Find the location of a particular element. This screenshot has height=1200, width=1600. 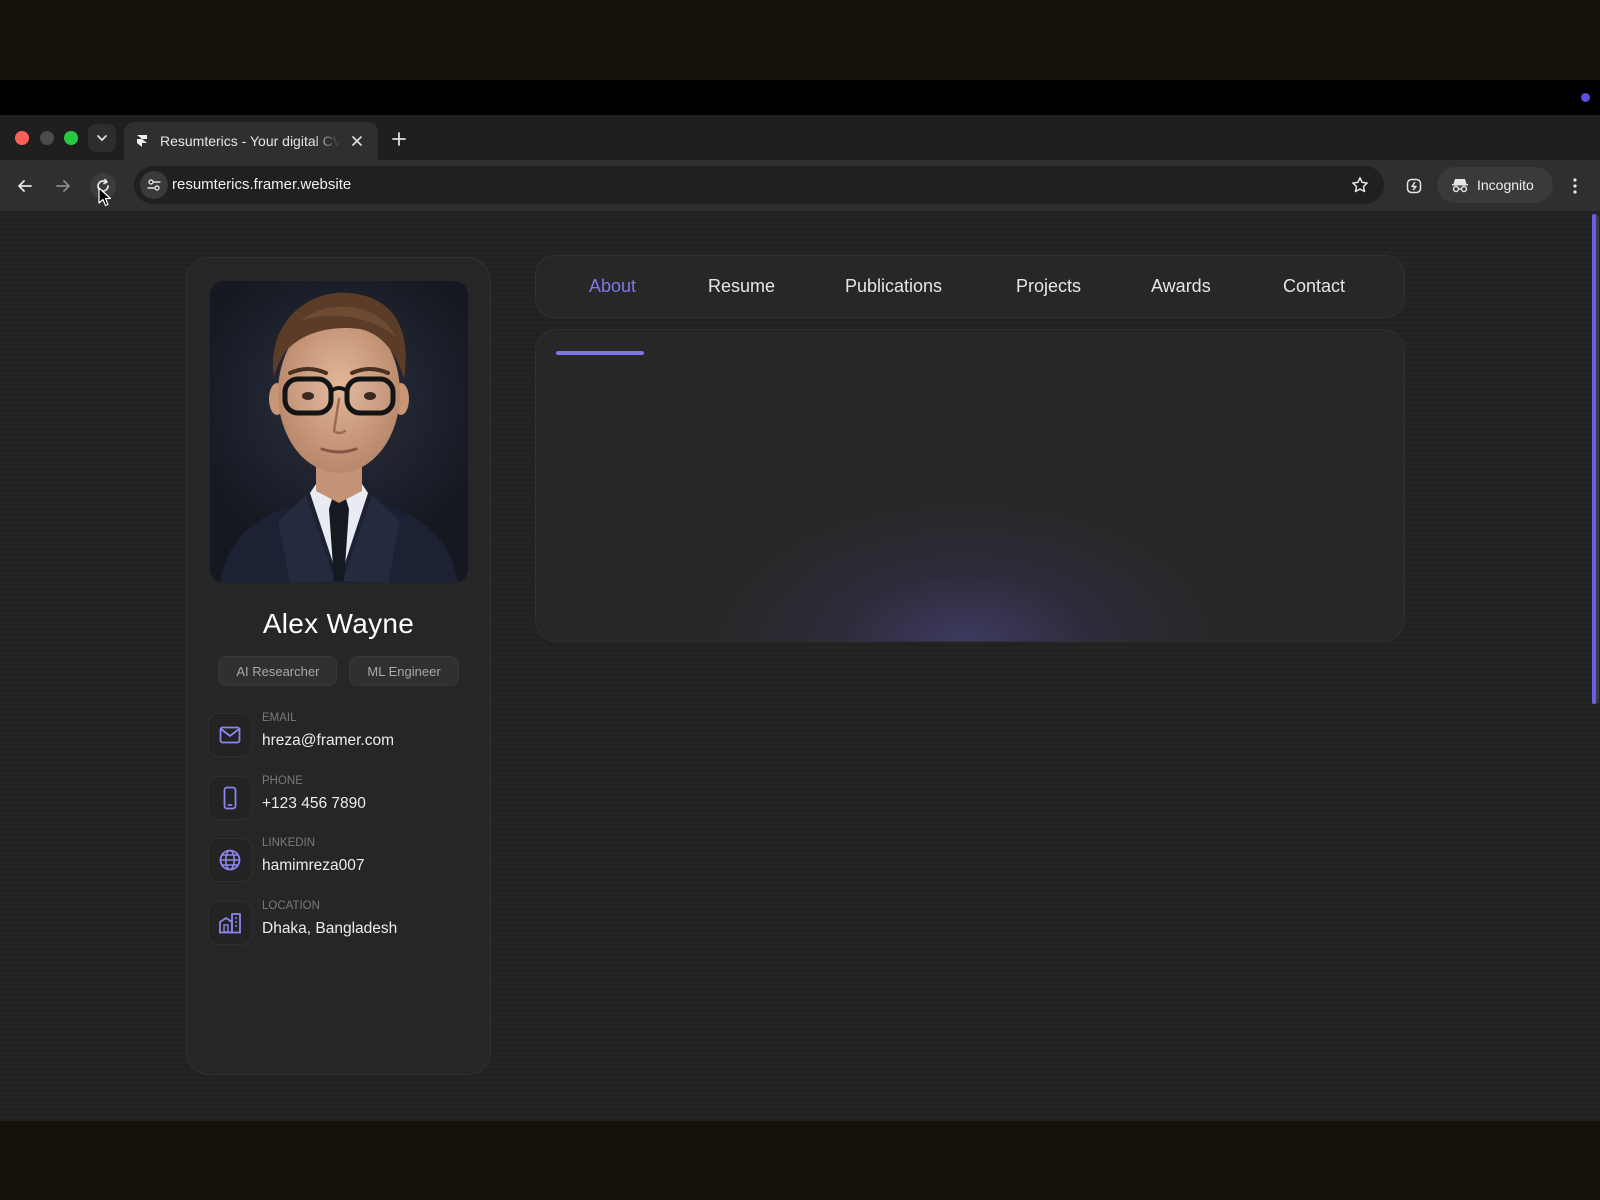

close-window-button is located at coordinates (22, 138).